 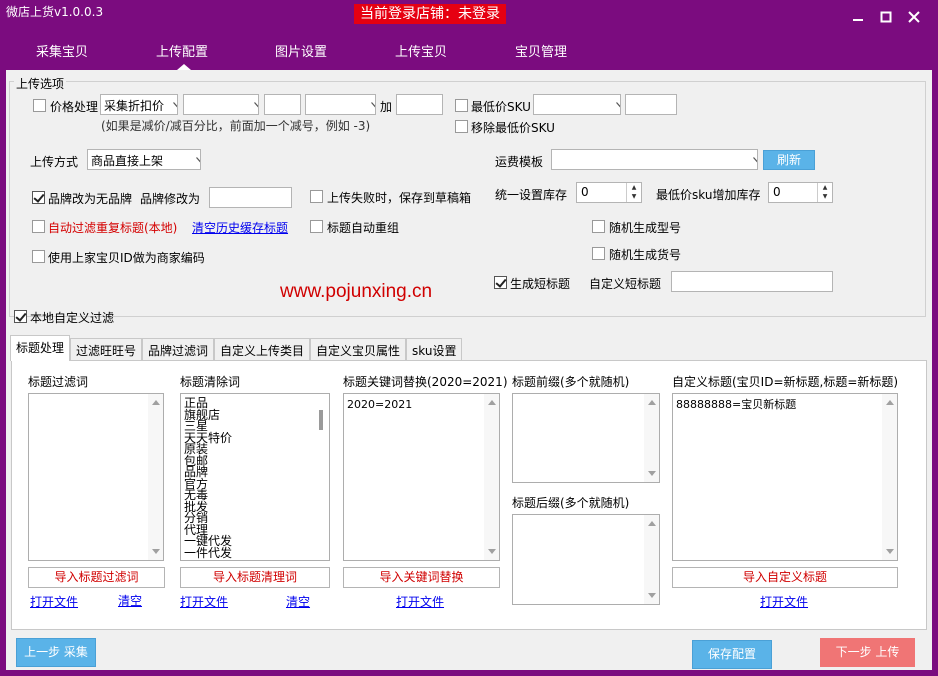 What do you see at coordinates (915, 17) in the screenshot?
I see `close-icon` at bounding box center [915, 17].